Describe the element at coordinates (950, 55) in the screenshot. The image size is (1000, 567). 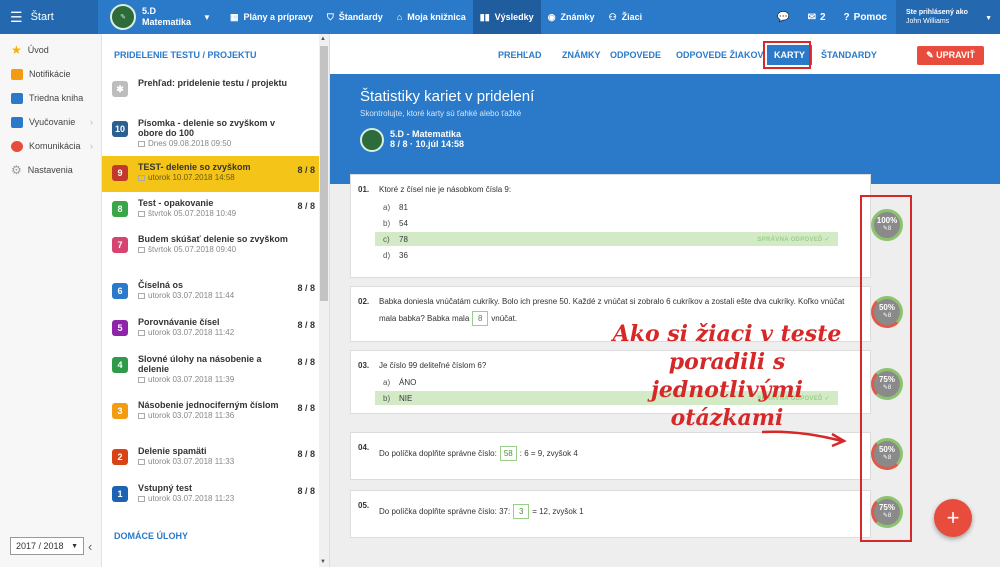
I see `edit-button: ✎ UPRAVIŤ` at that location.